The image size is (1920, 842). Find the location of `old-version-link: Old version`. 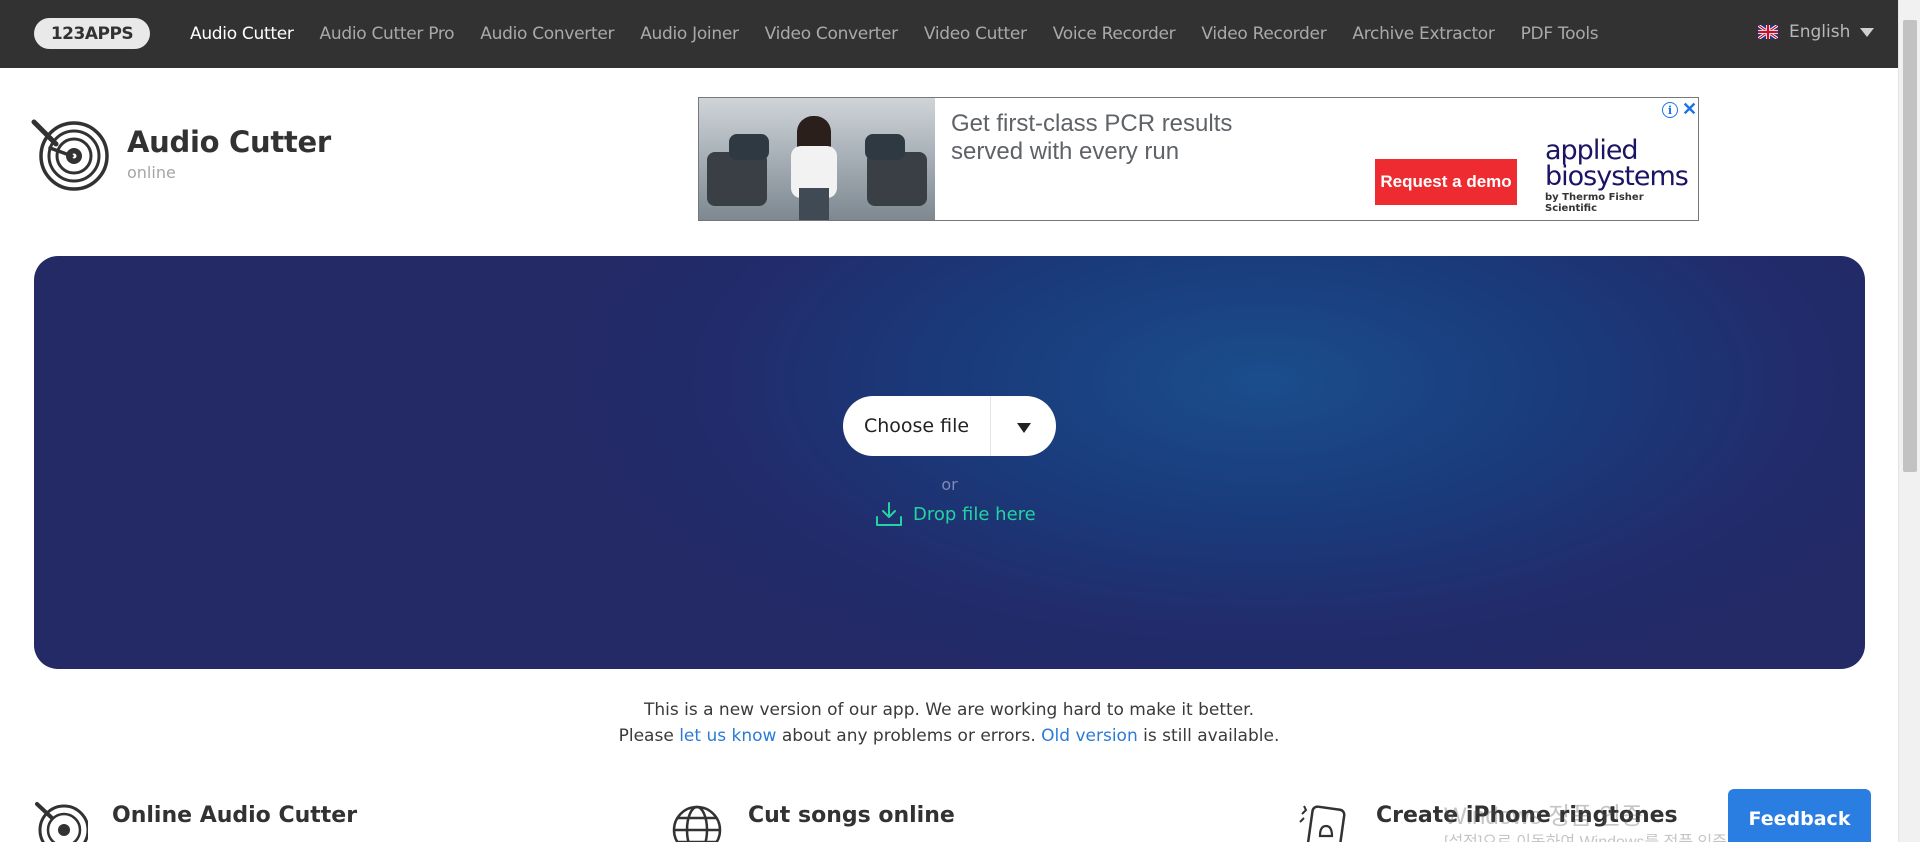

old-version-link: Old version is located at coordinates (1089, 736).